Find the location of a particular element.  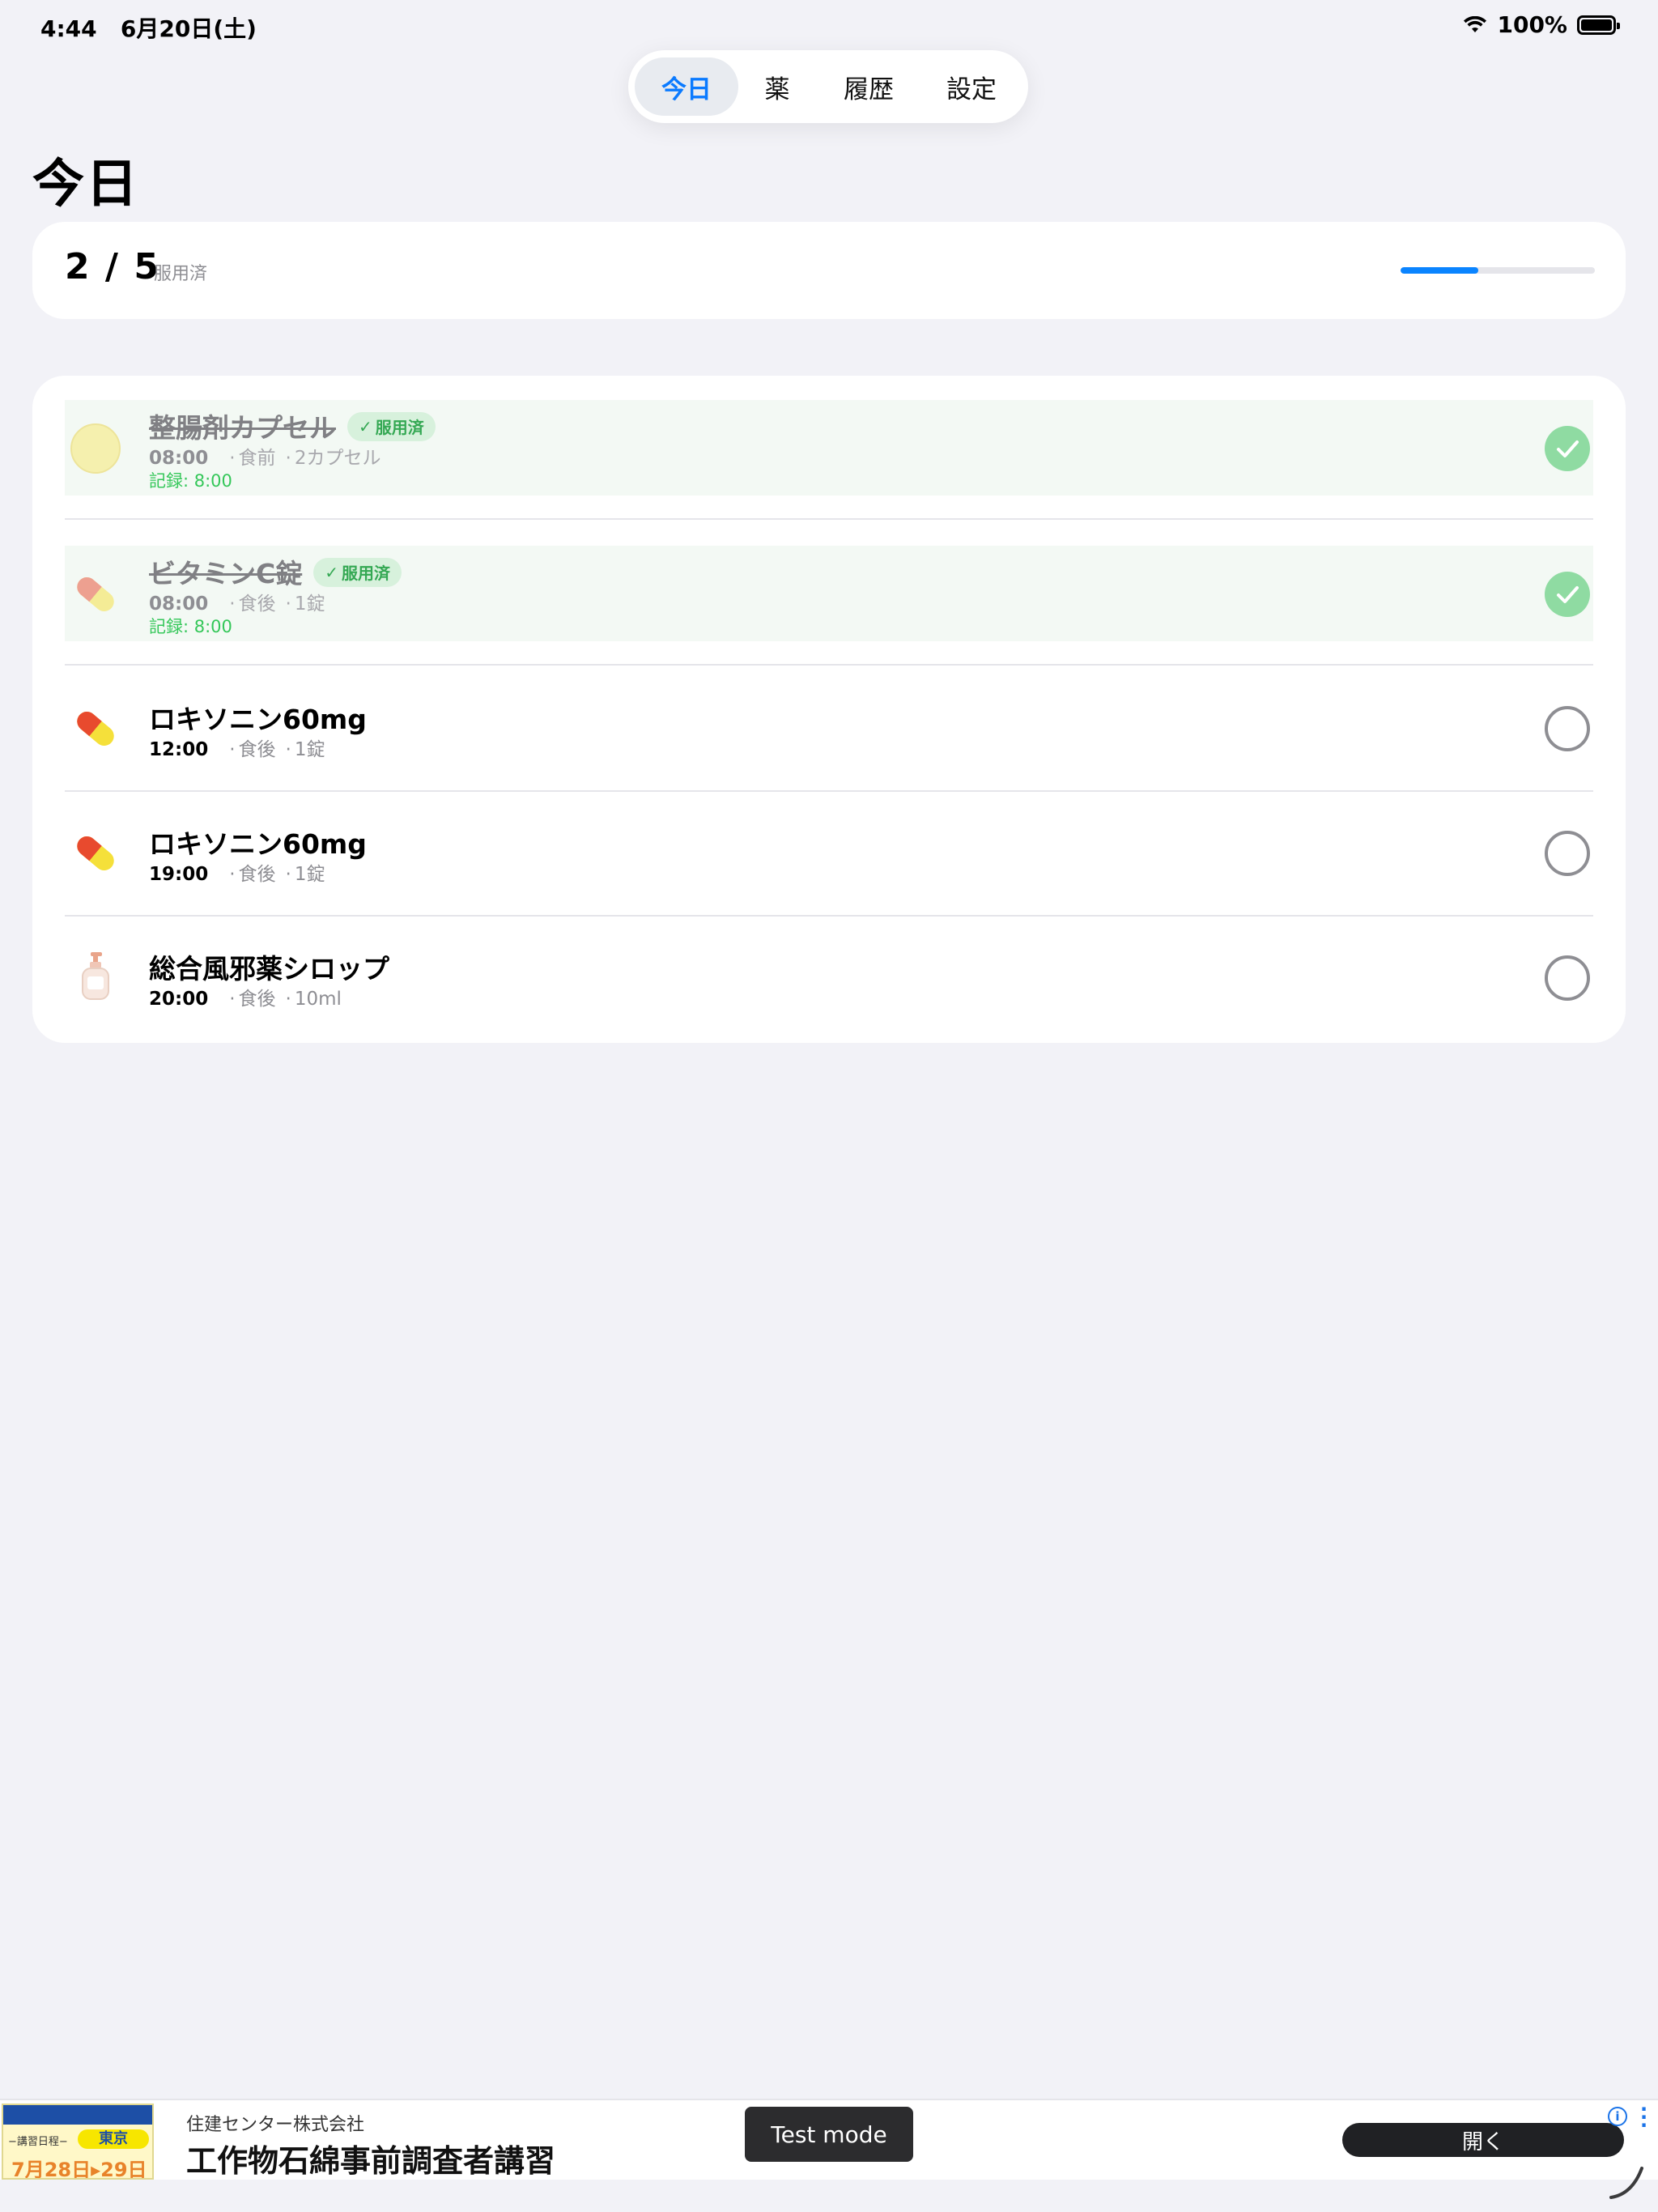

medication-meta: 08:00 · 食後 · 1錠 is located at coordinates (237, 604).